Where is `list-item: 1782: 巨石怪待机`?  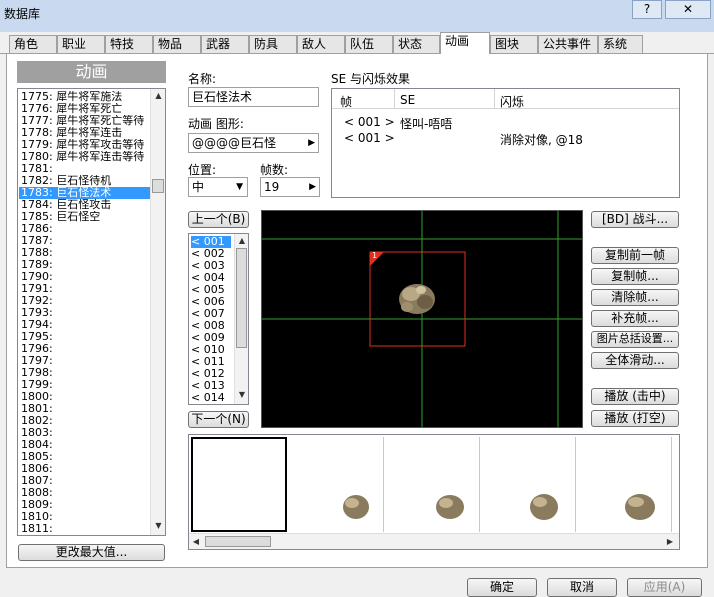 list-item: 1782: 巨石怪待机 is located at coordinates (85, 181).